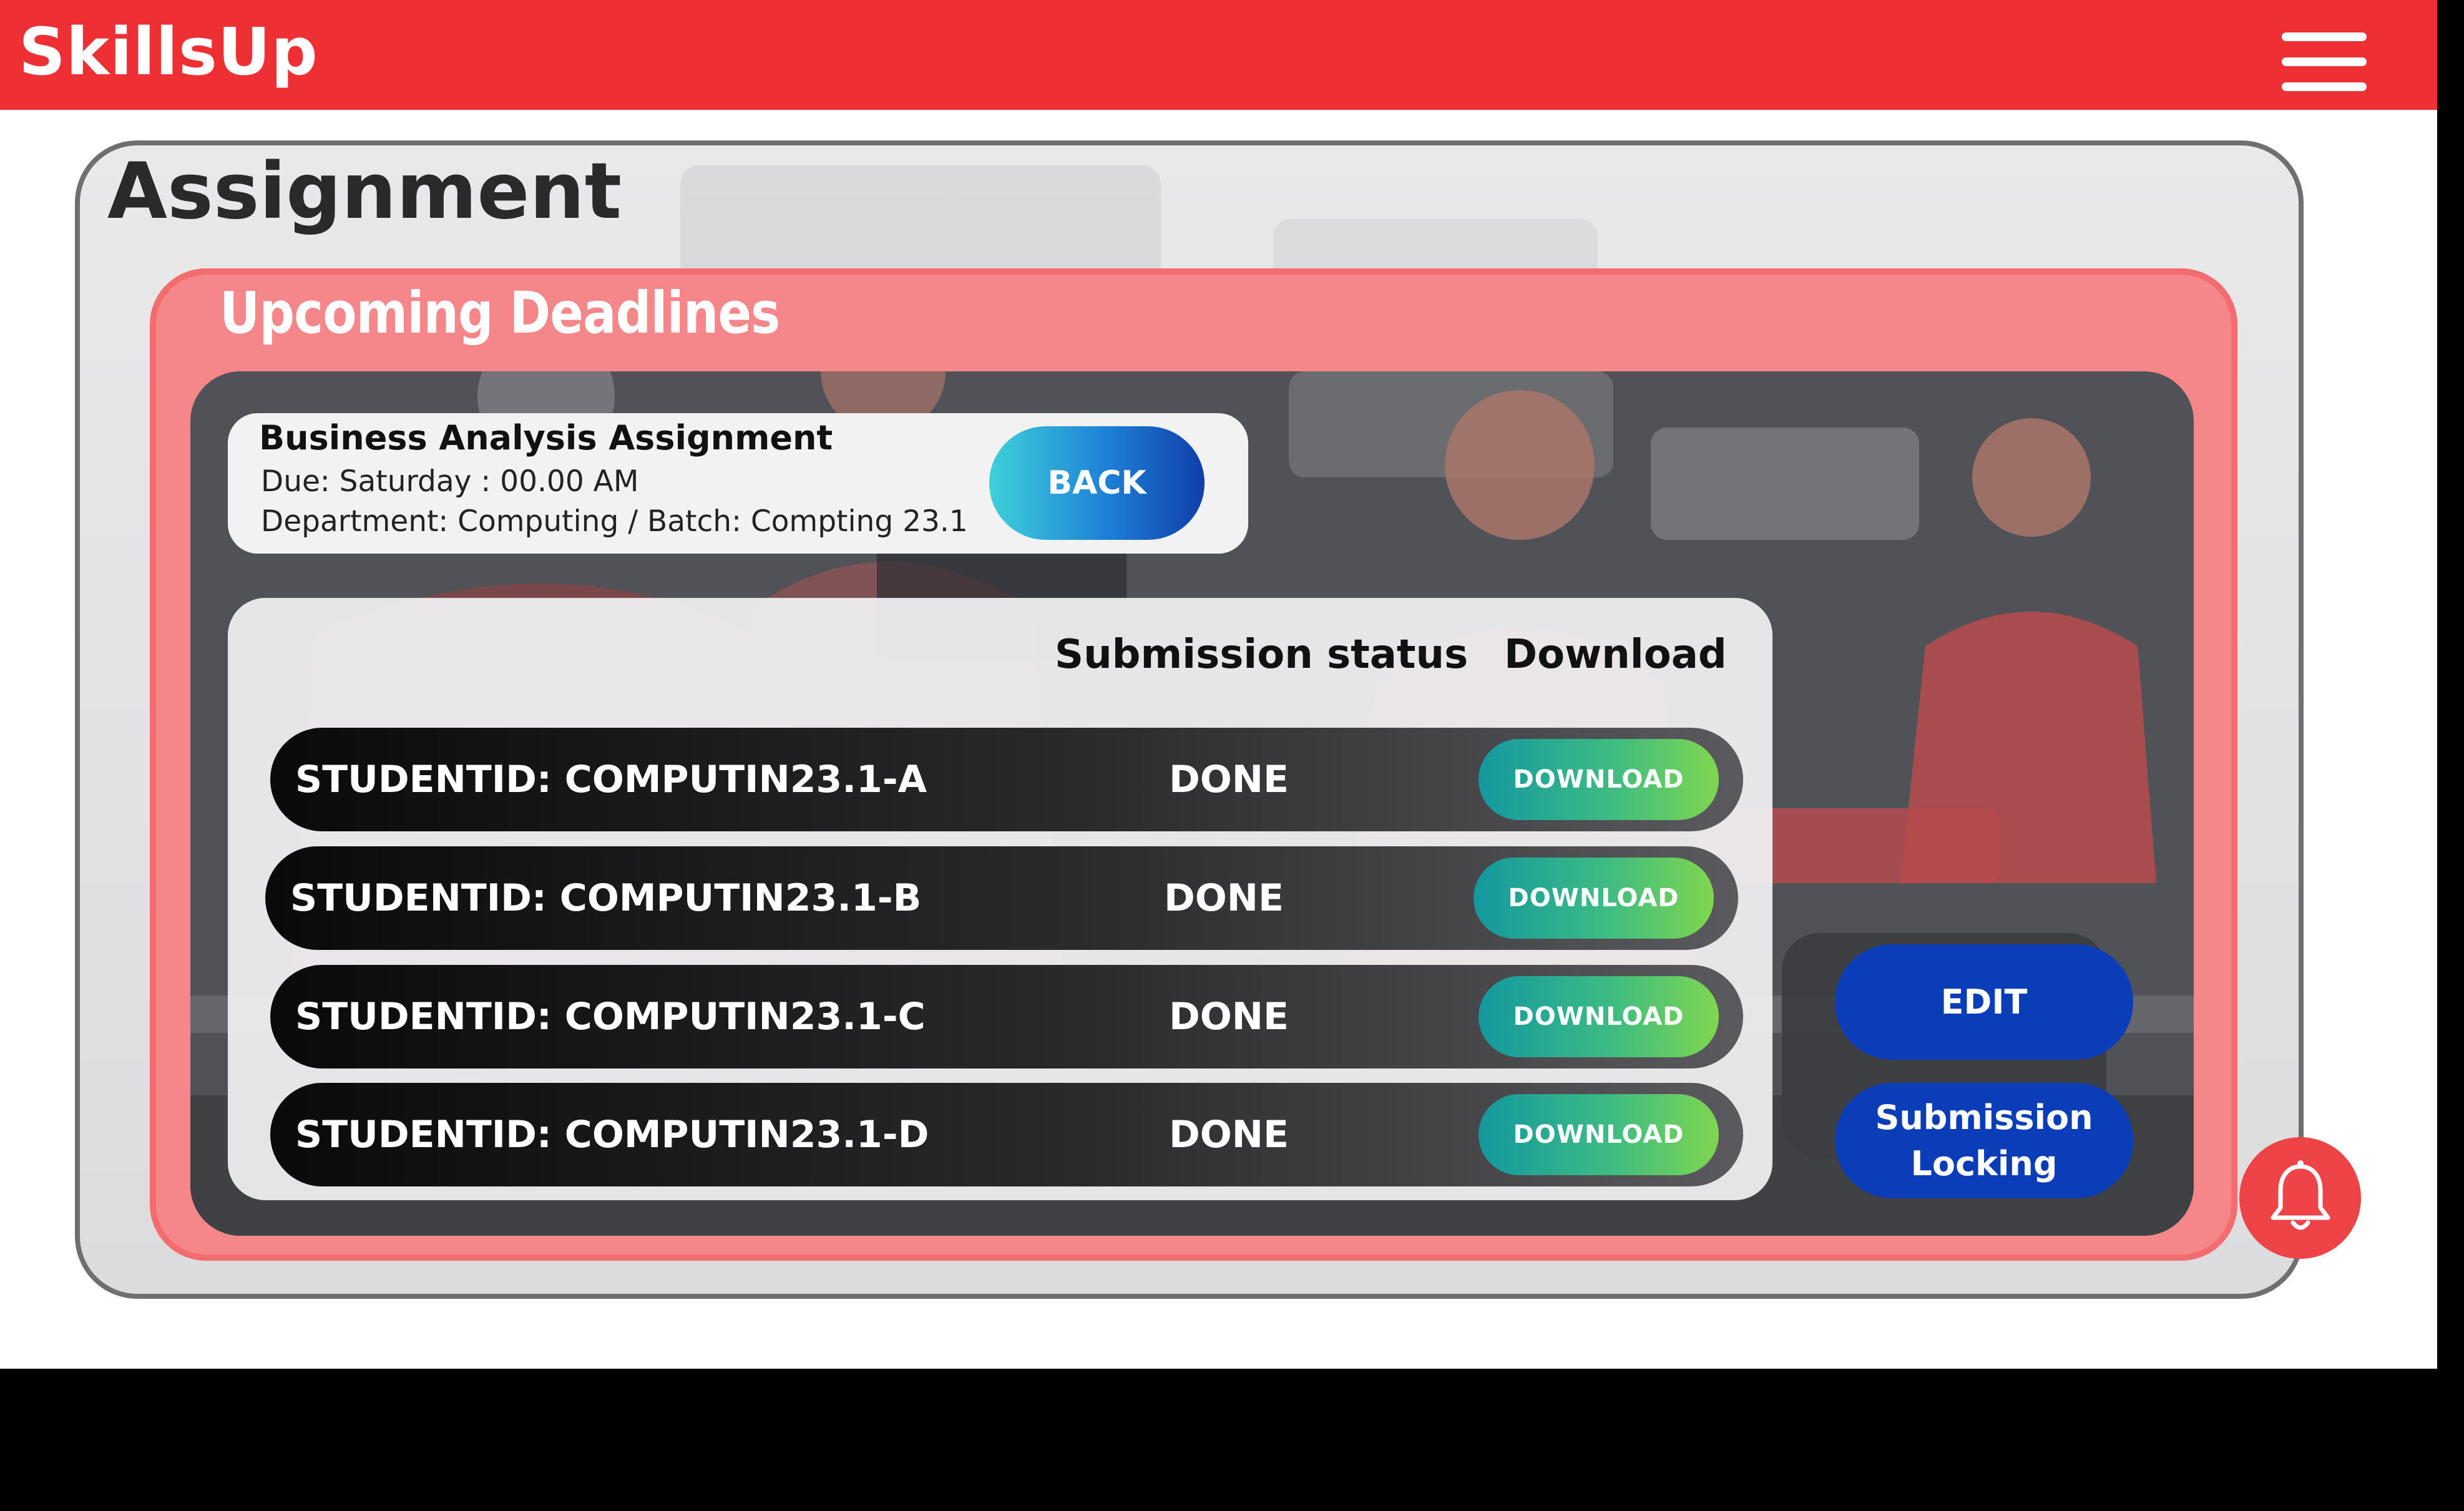  I want to click on table-row: STUDENTID: COMPUTIN23.1-C DONE DOWNLOAD, so click(1006, 1016).